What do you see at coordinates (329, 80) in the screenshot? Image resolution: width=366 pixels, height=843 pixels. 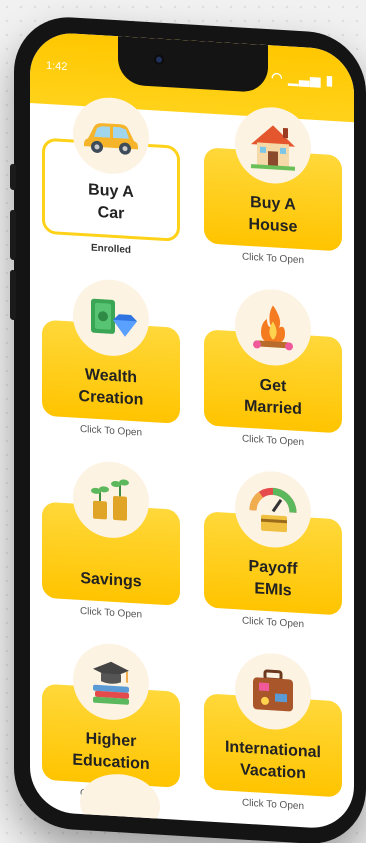 I see `battery-icon: ▮` at bounding box center [329, 80].